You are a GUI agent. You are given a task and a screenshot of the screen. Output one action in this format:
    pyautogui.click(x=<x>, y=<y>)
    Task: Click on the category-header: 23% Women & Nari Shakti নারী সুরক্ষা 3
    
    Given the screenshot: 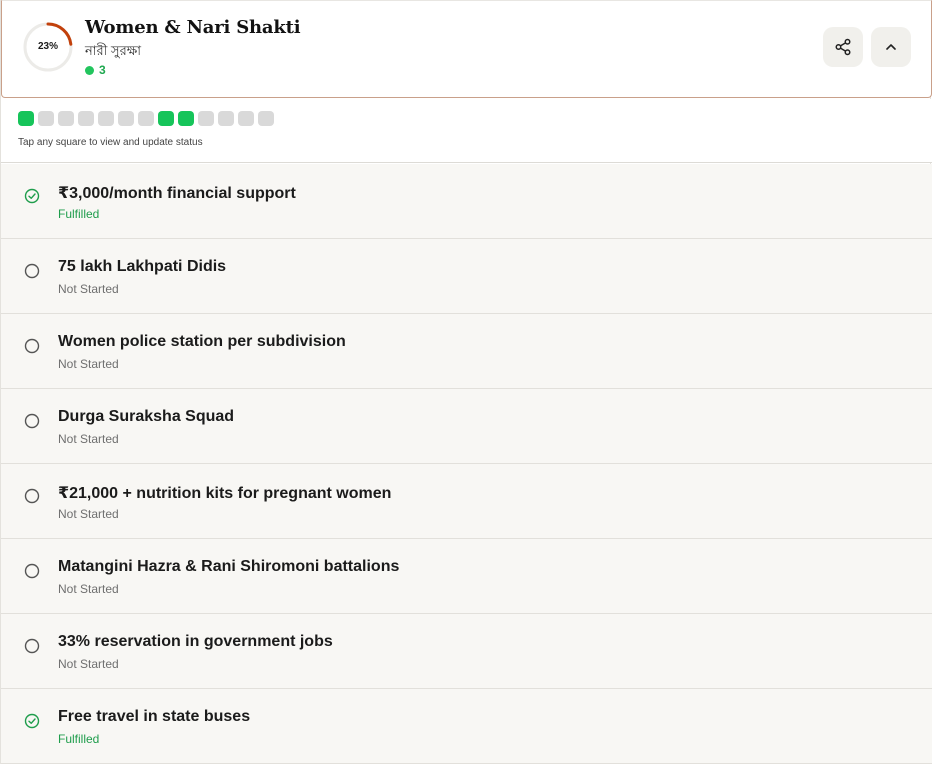 What is the action you would take?
    pyautogui.click(x=466, y=49)
    